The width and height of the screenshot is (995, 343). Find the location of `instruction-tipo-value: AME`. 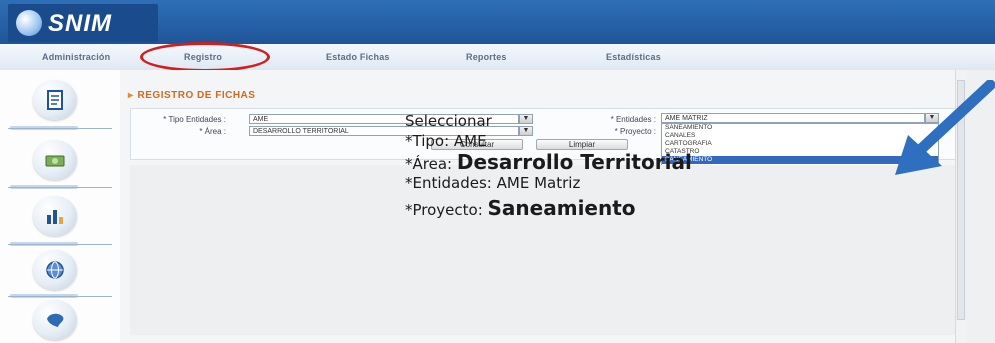

instruction-tipo-value: AME is located at coordinates (470, 141).